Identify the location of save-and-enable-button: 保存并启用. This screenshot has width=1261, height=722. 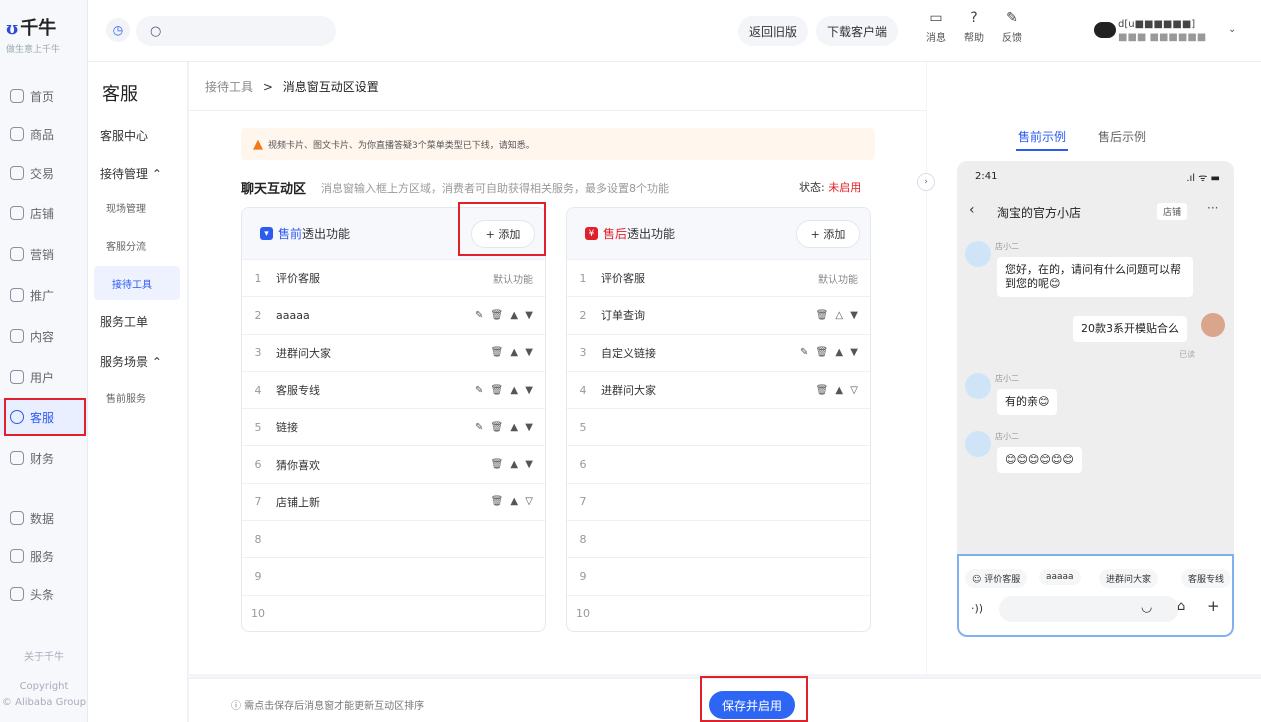
(752, 705).